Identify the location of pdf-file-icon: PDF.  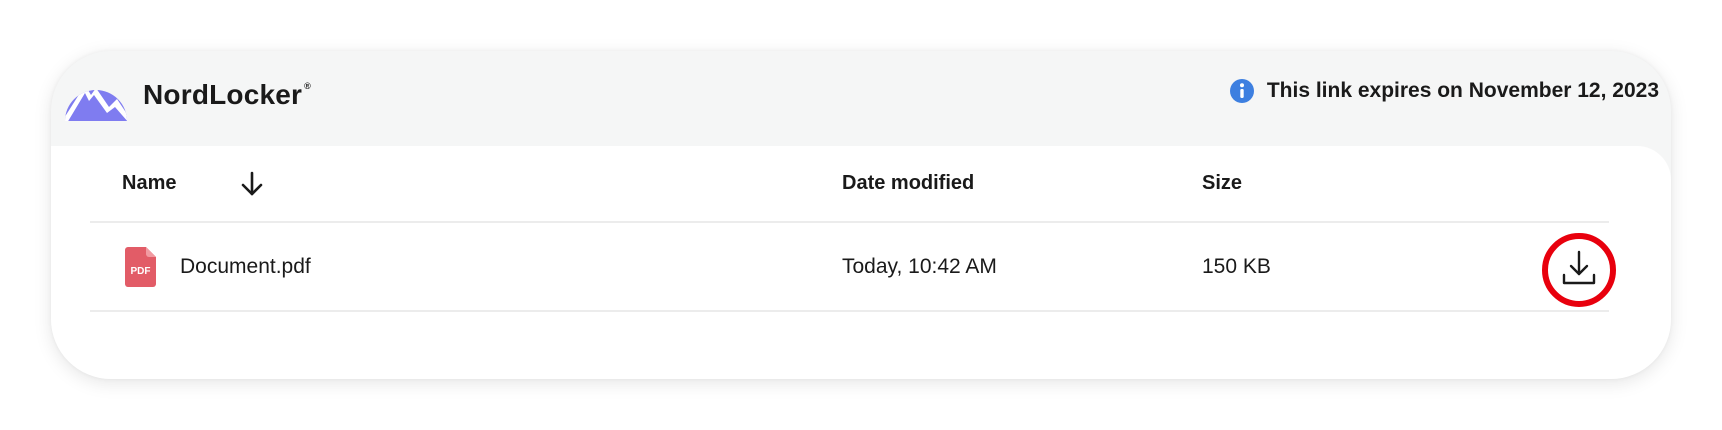
(140, 267).